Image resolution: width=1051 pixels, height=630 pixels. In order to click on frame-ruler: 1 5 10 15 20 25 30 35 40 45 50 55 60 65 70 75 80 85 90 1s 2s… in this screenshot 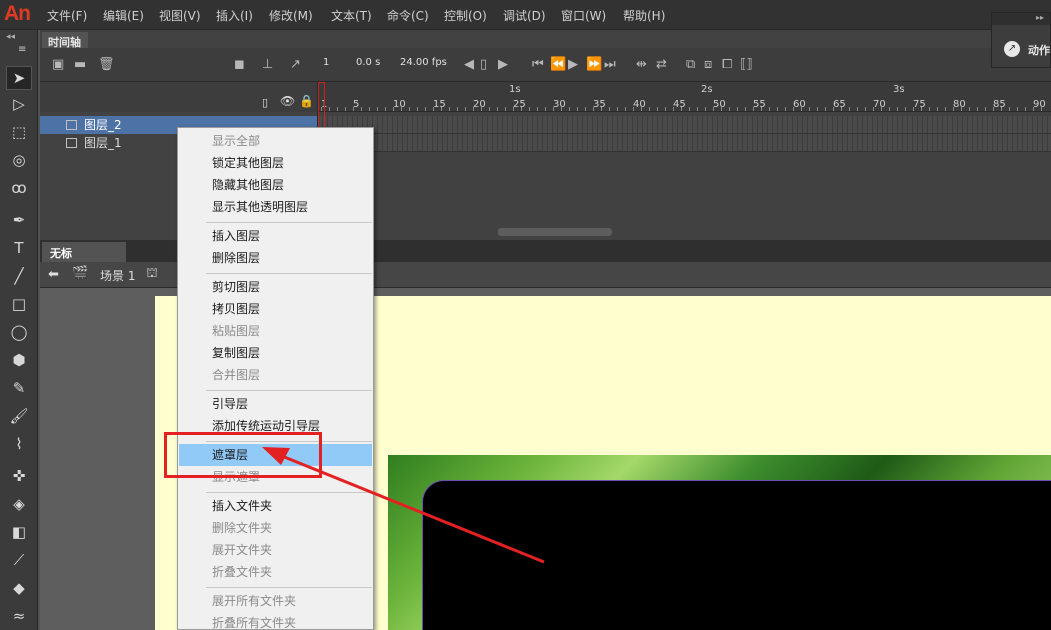, I will do `click(684, 97)`.